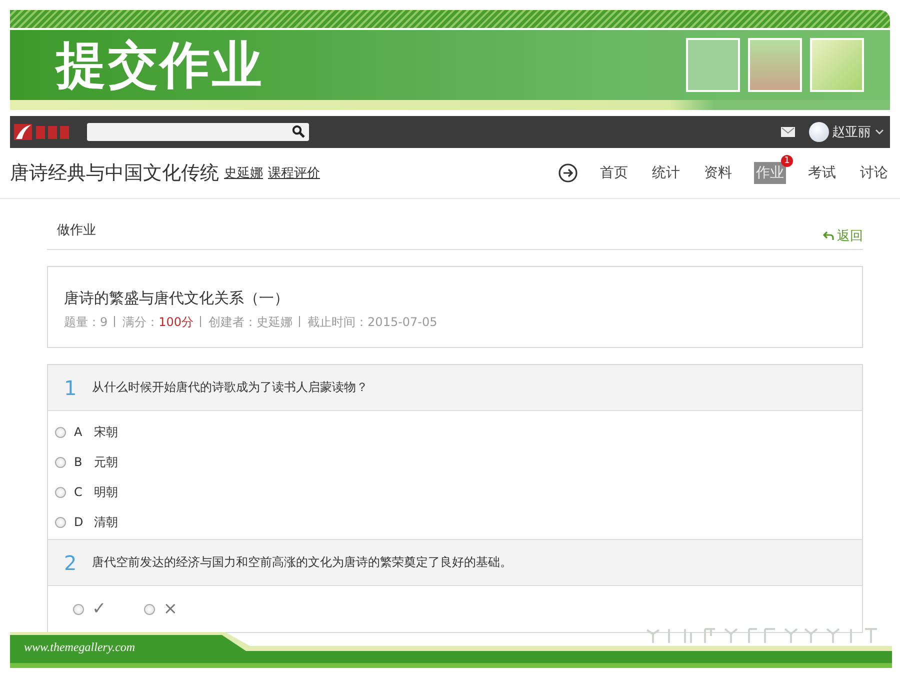 This screenshot has height=675, width=900. I want to click on answer-symbol: ✓, so click(99, 609).